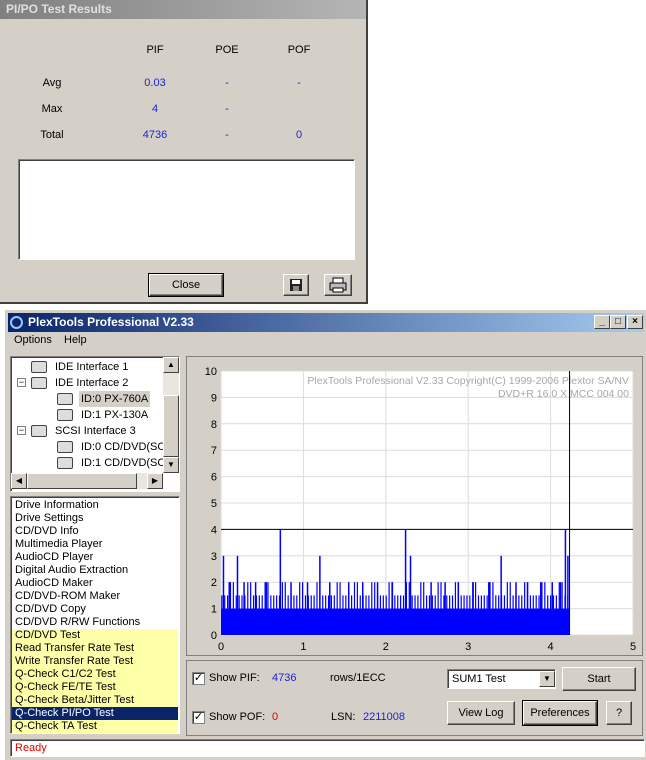 Image resolution: width=646 pixels, height=760 pixels. What do you see at coordinates (214, 583) in the screenshot?
I see `y-tick-label: 2` at bounding box center [214, 583].